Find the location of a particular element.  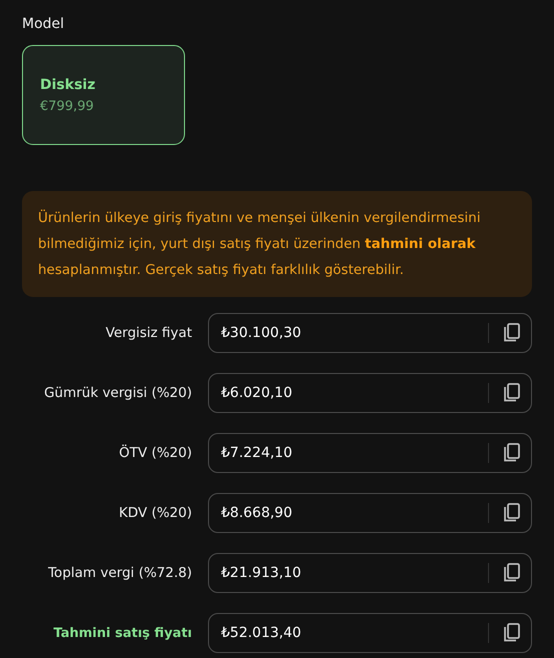

model-option: Disksiz €799,99 is located at coordinates (103, 95).